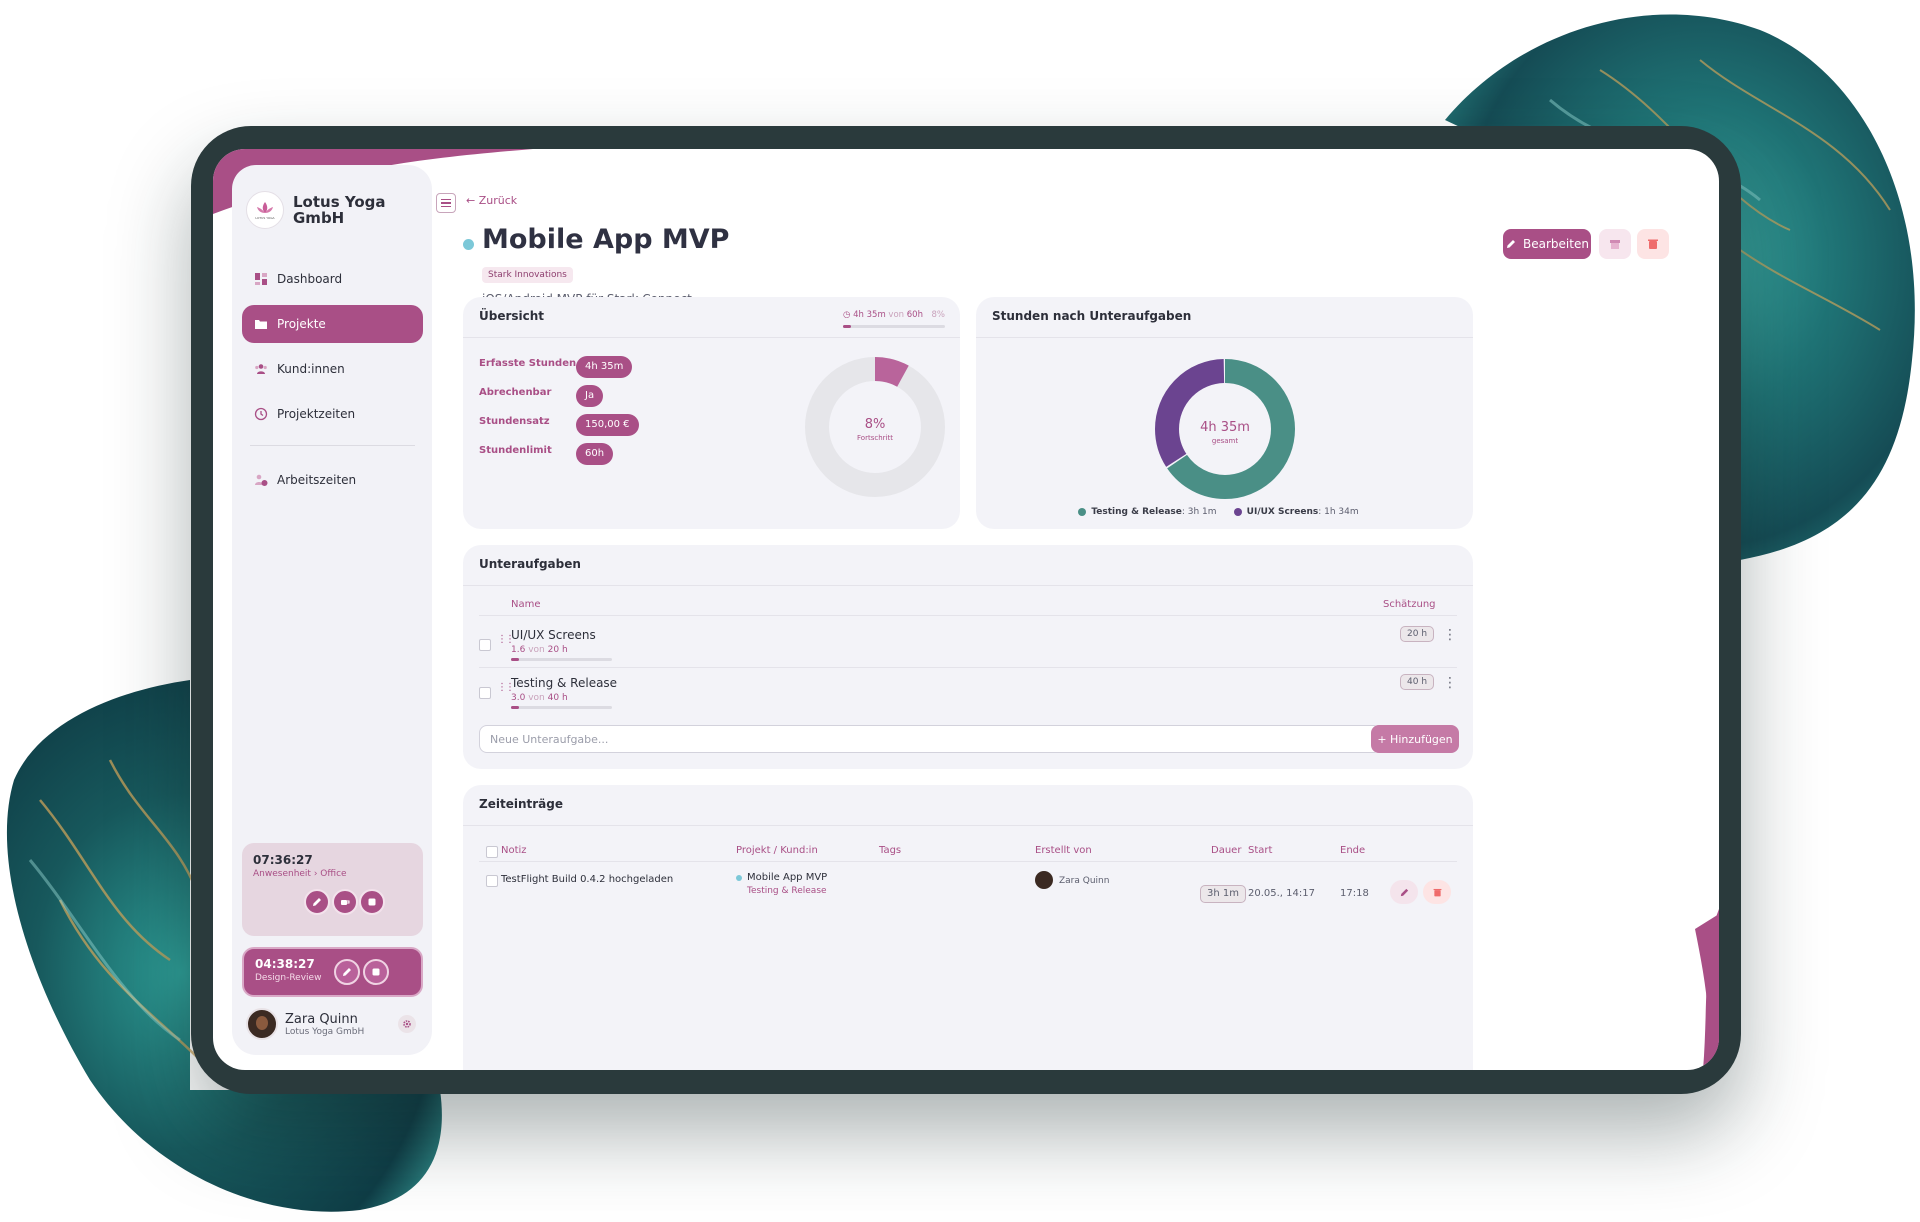 The height and width of the screenshot is (1222, 1920). I want to click on coffee-icon, so click(345, 902).